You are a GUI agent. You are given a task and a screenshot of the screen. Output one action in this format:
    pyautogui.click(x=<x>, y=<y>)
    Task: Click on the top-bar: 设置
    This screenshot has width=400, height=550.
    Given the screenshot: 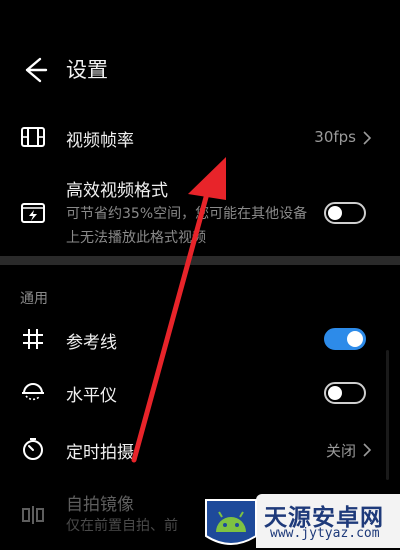 What is the action you would take?
    pyautogui.click(x=200, y=70)
    